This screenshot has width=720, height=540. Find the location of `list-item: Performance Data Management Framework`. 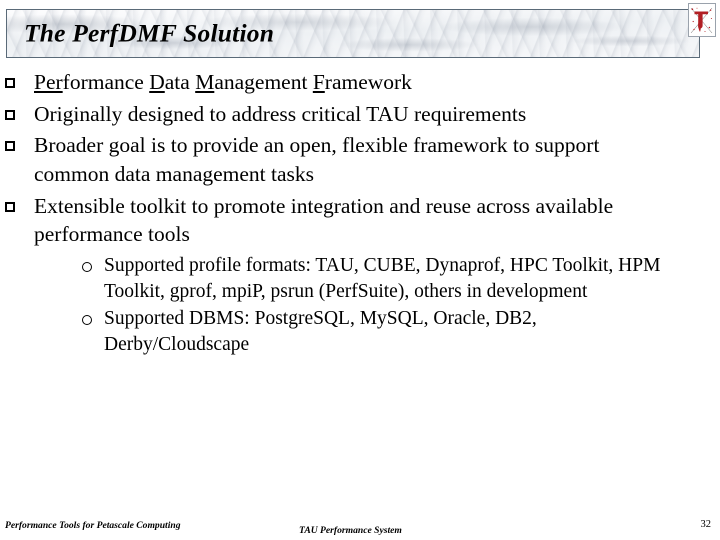

list-item: Performance Data Management Framework is located at coordinates (338, 82).